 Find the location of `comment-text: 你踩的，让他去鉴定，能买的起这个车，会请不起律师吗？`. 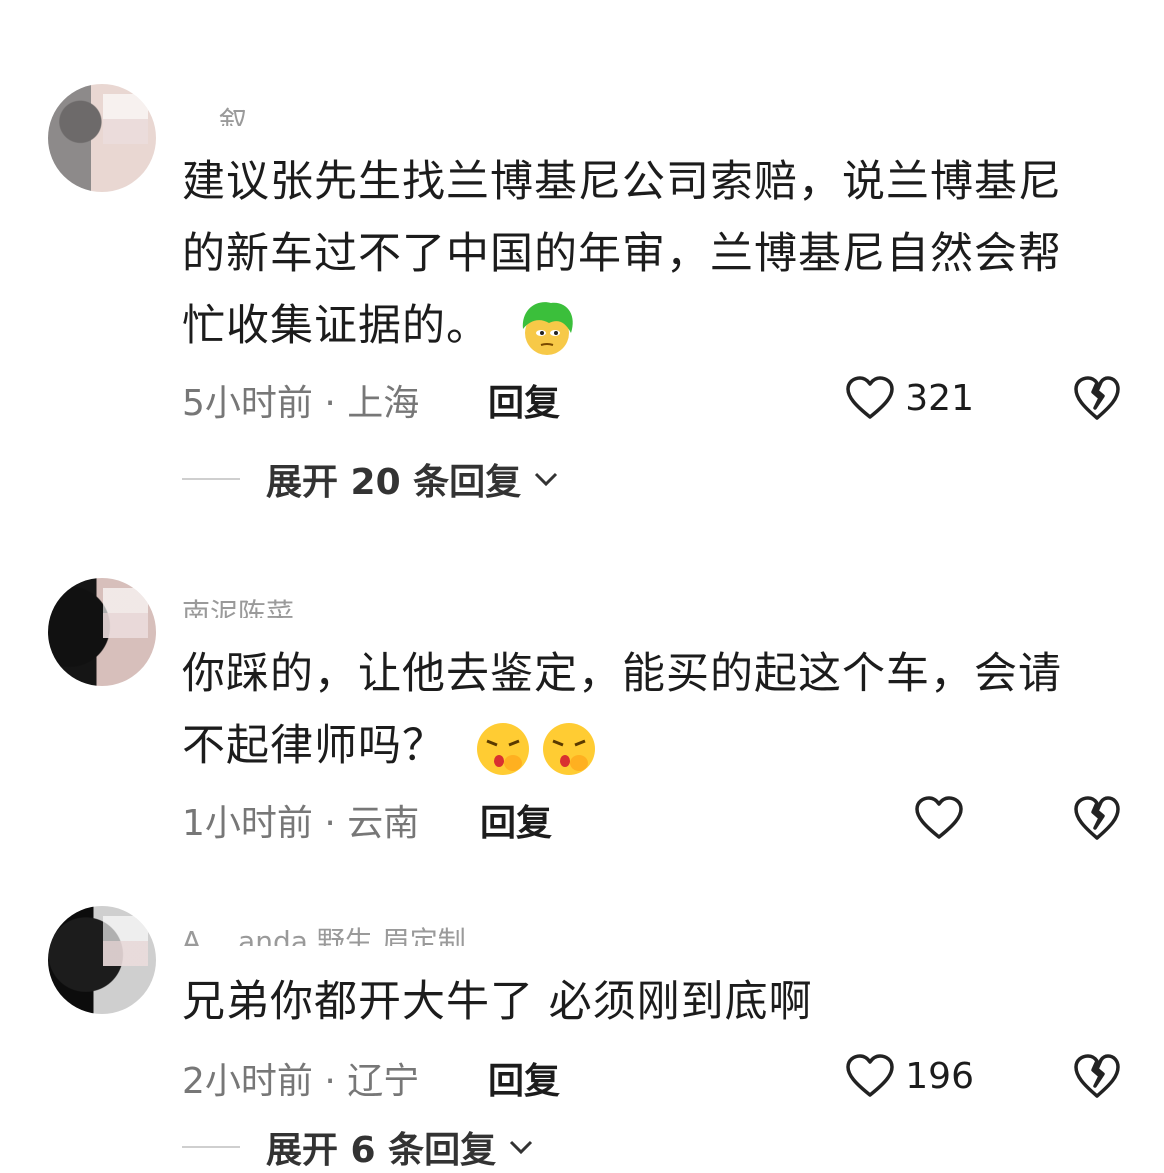

comment-text: 你踩的，让他去鉴定，能买的起这个车，会请不起律师吗？ is located at coordinates (635, 710).